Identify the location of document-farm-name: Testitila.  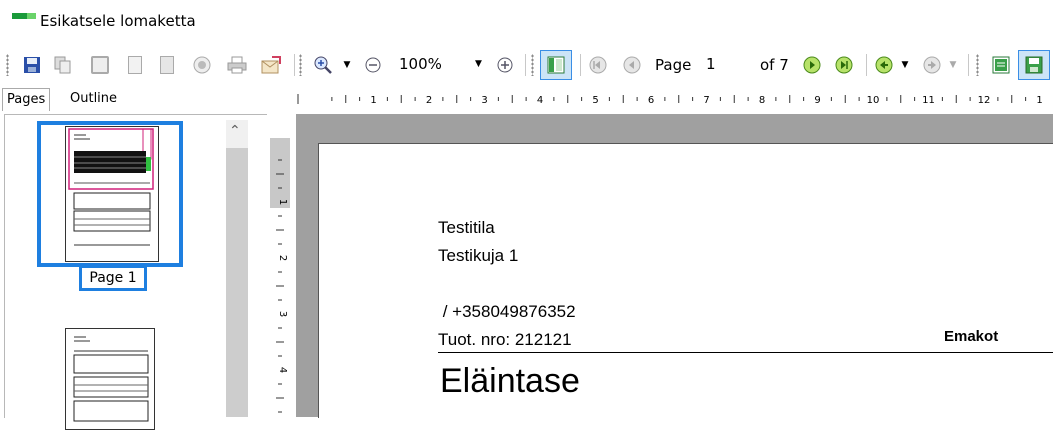
(466, 227).